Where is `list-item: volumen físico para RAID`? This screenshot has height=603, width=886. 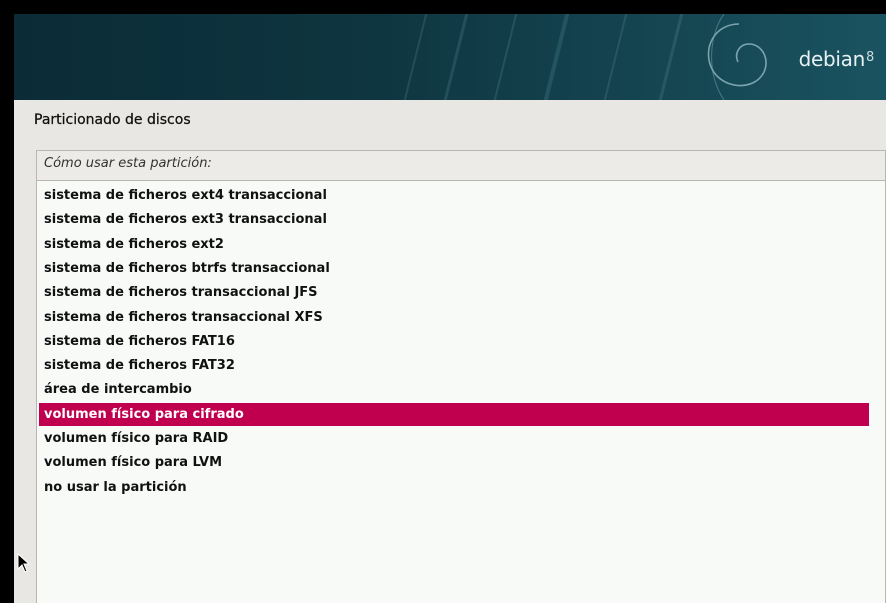 list-item: volumen físico para RAID is located at coordinates (454, 438).